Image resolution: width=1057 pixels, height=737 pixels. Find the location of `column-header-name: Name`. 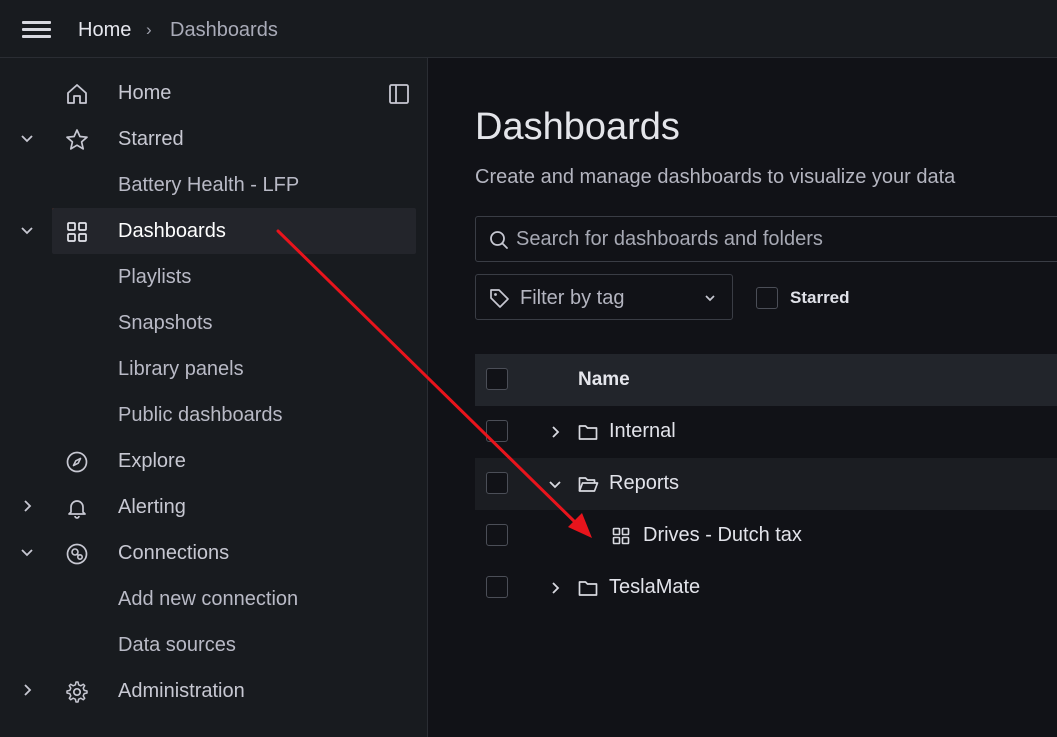

column-header-name: Name is located at coordinates (604, 379).